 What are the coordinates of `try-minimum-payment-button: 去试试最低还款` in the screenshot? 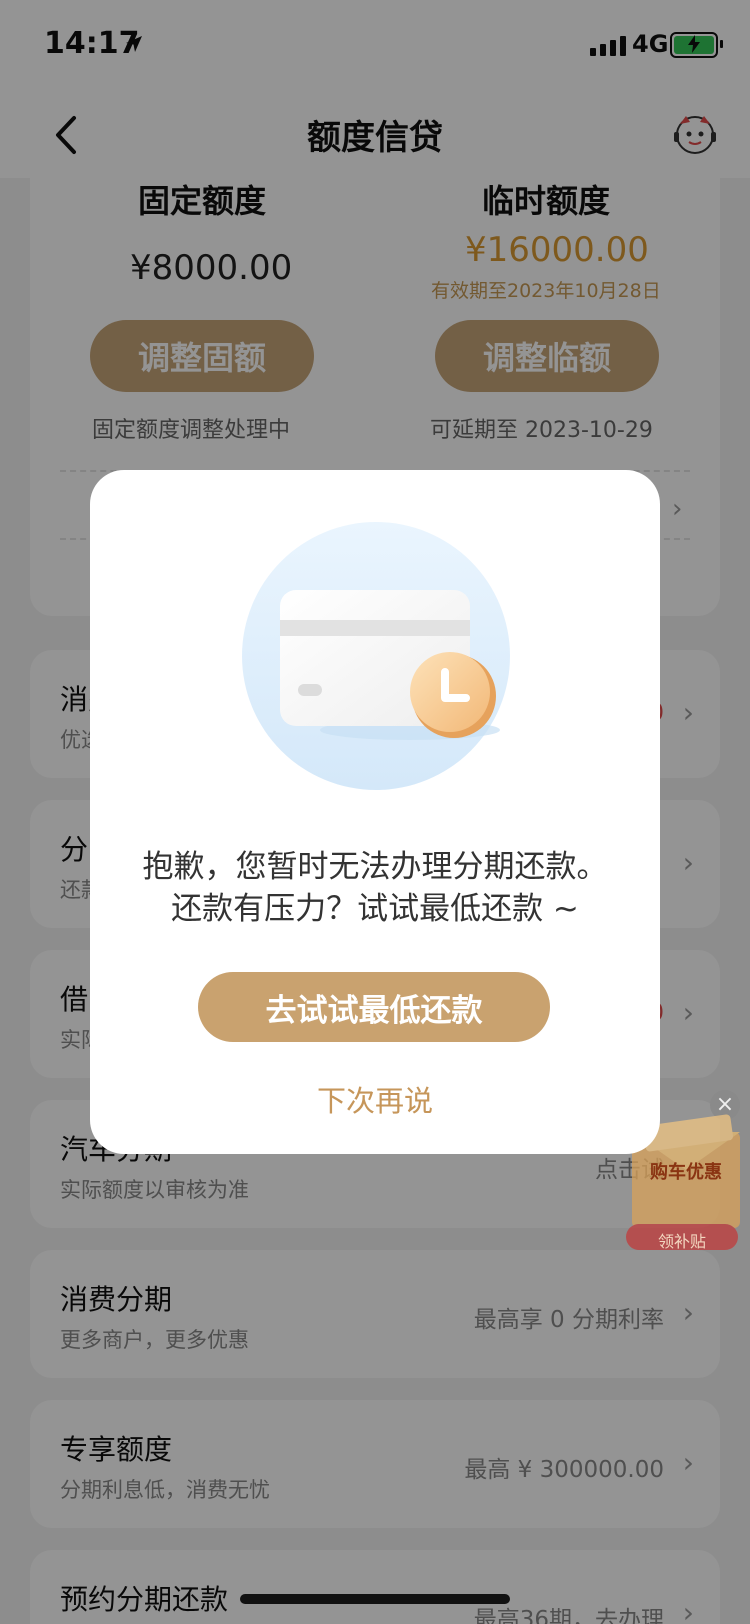 It's located at (374, 1007).